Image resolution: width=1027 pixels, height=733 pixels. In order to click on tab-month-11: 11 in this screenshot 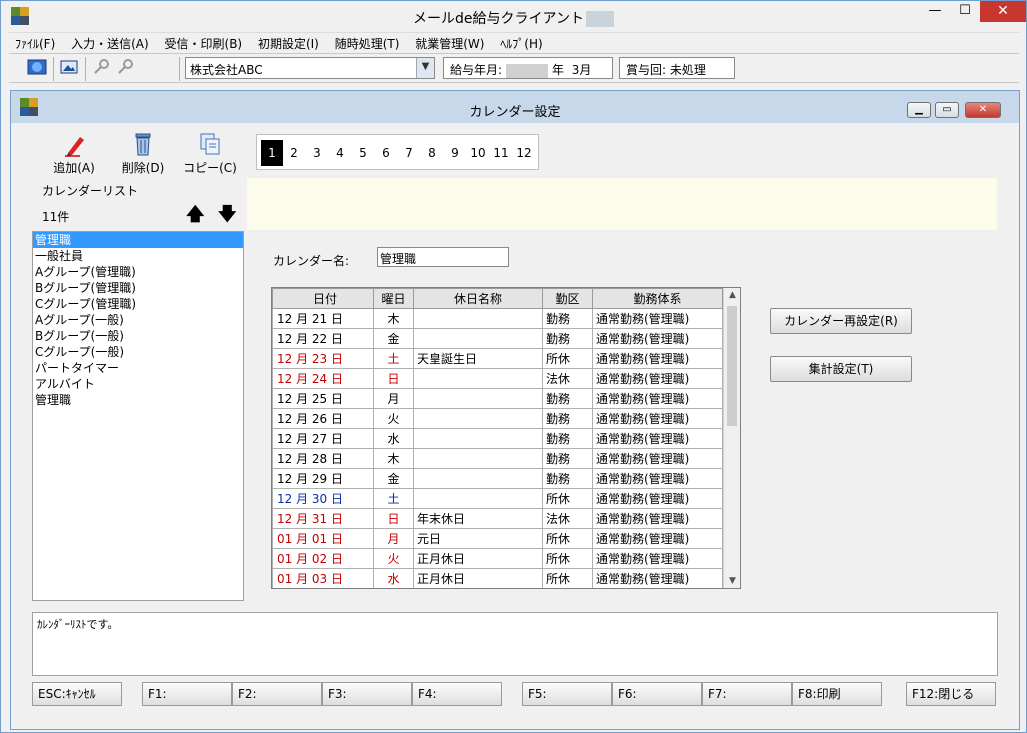, I will do `click(501, 153)`.